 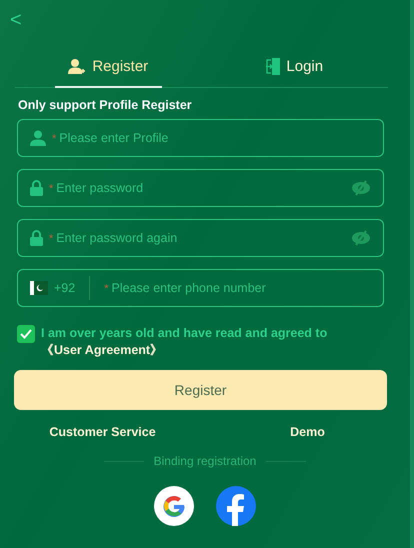 I want to click on phone-field: +92 * Please enter phone number, so click(x=200, y=288).